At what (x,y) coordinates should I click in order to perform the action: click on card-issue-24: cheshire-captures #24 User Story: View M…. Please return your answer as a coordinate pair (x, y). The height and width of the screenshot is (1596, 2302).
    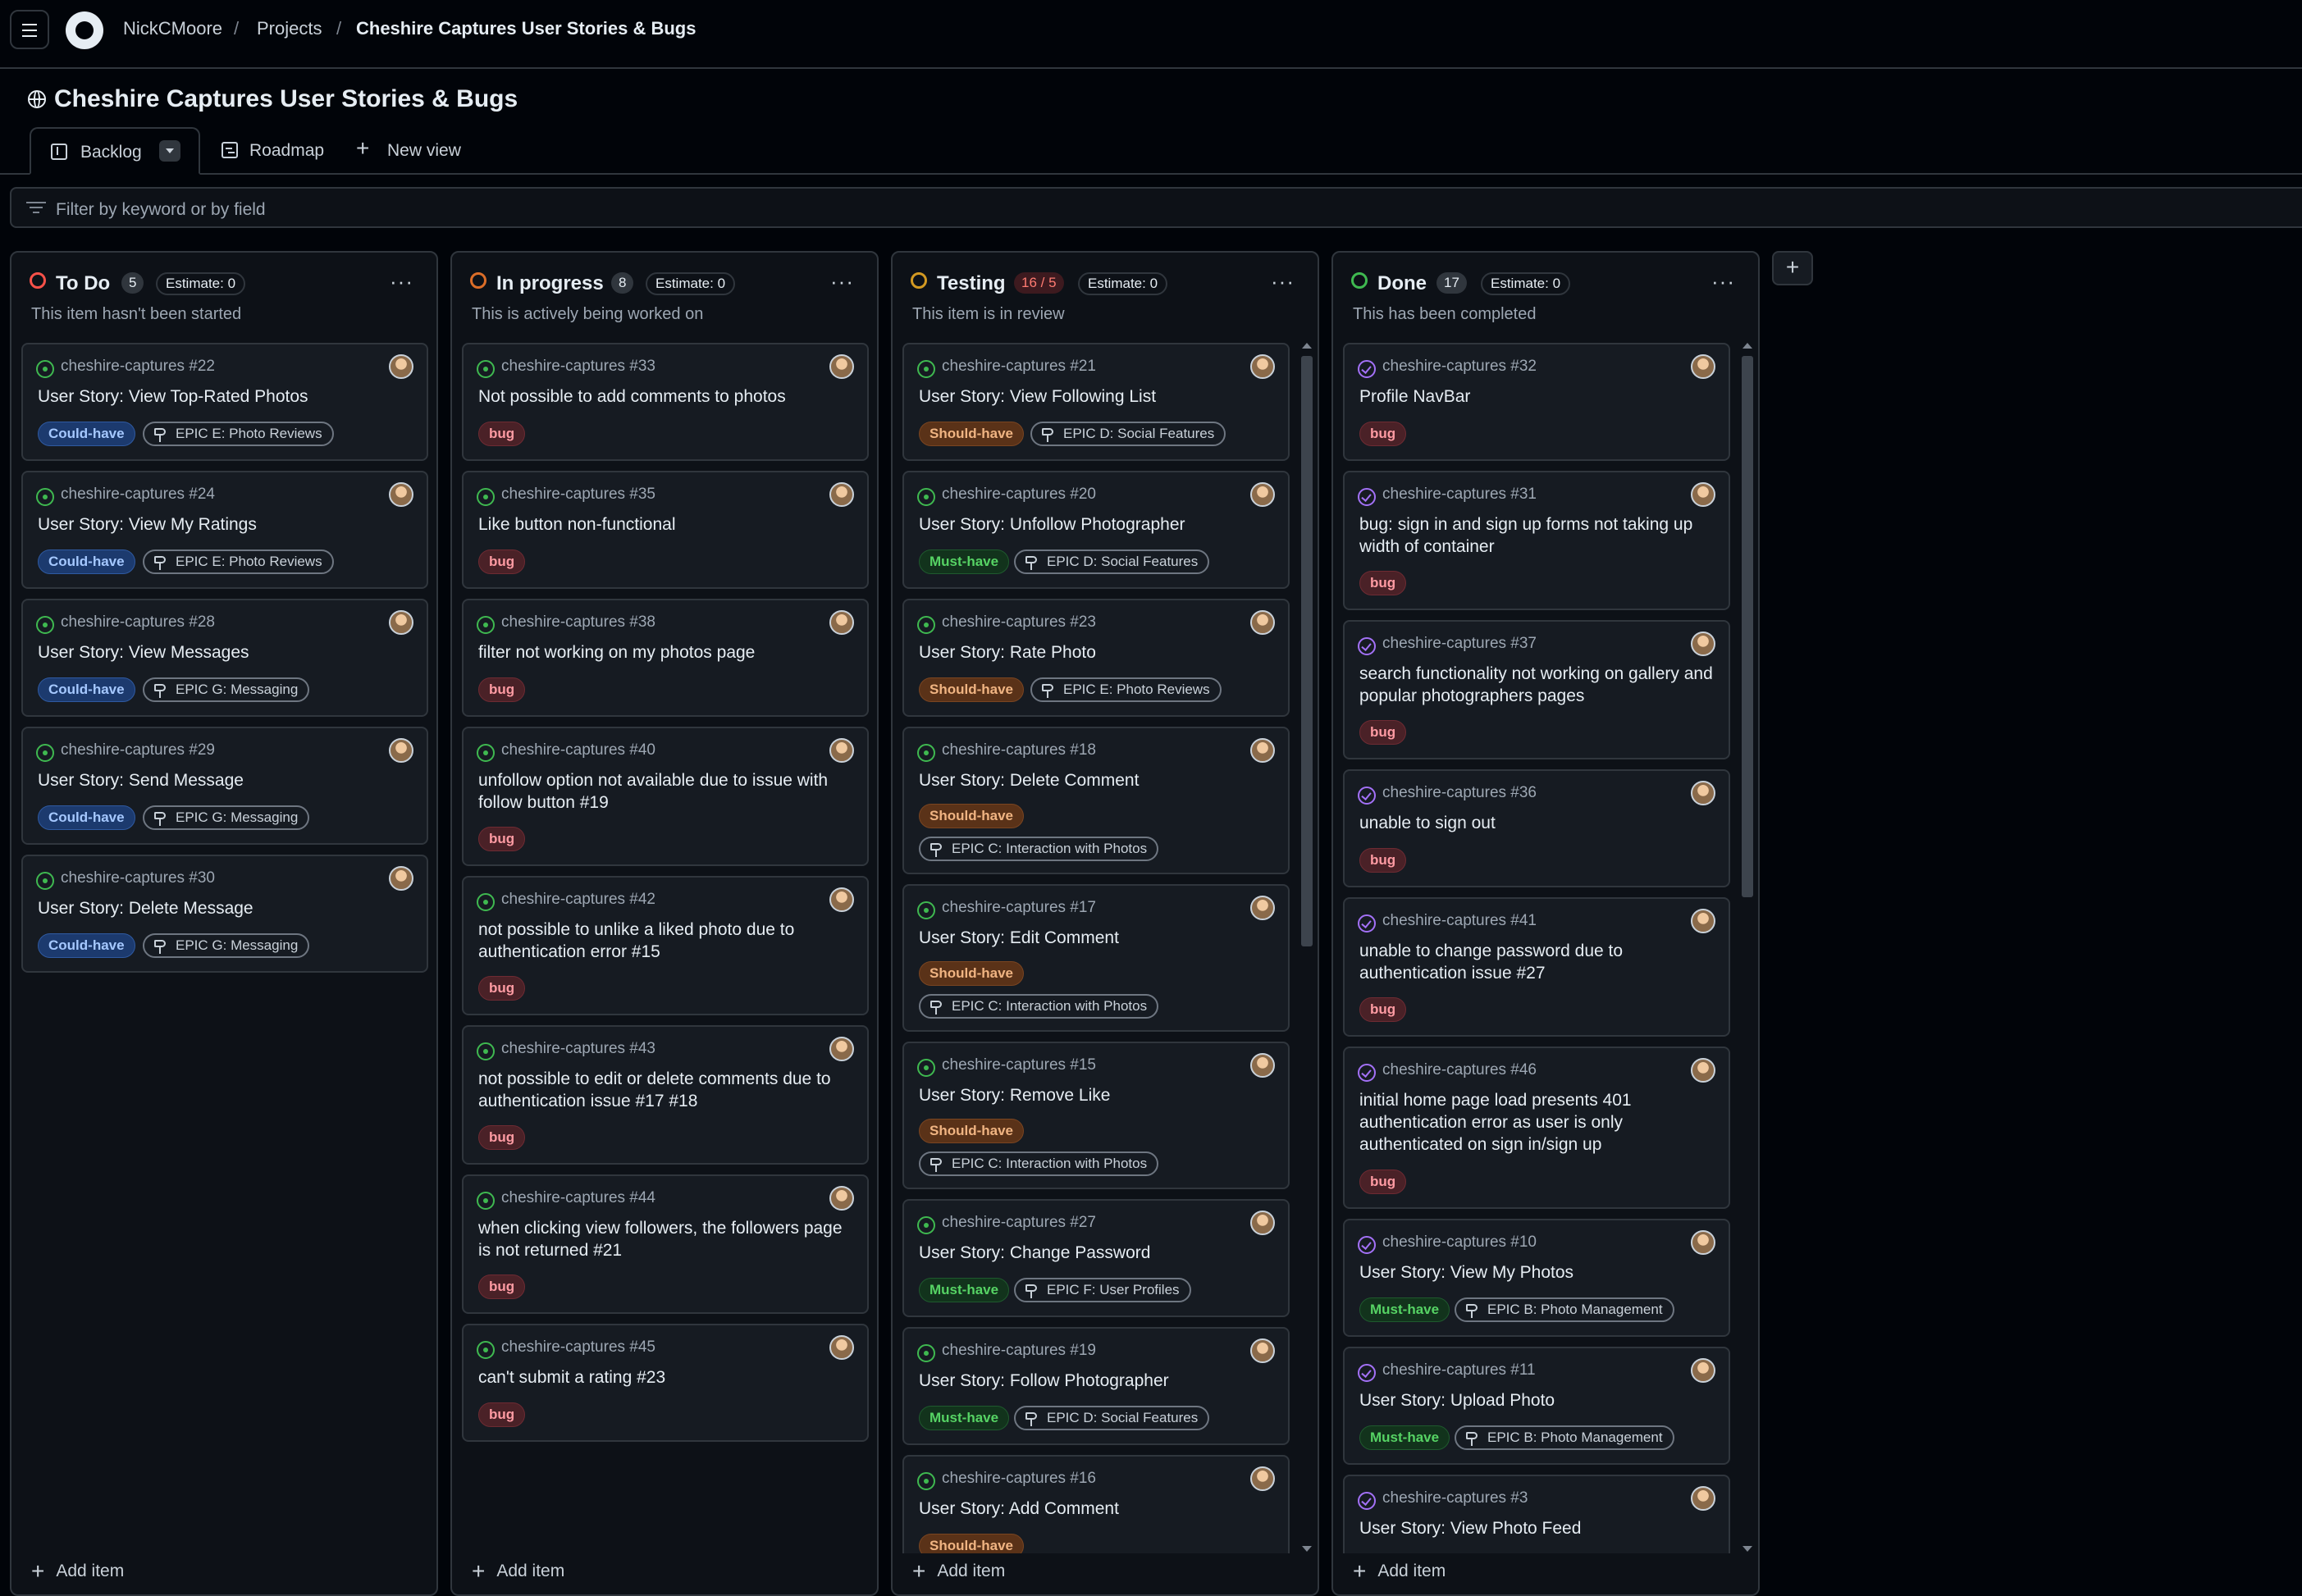
    Looking at the image, I should click on (224, 530).